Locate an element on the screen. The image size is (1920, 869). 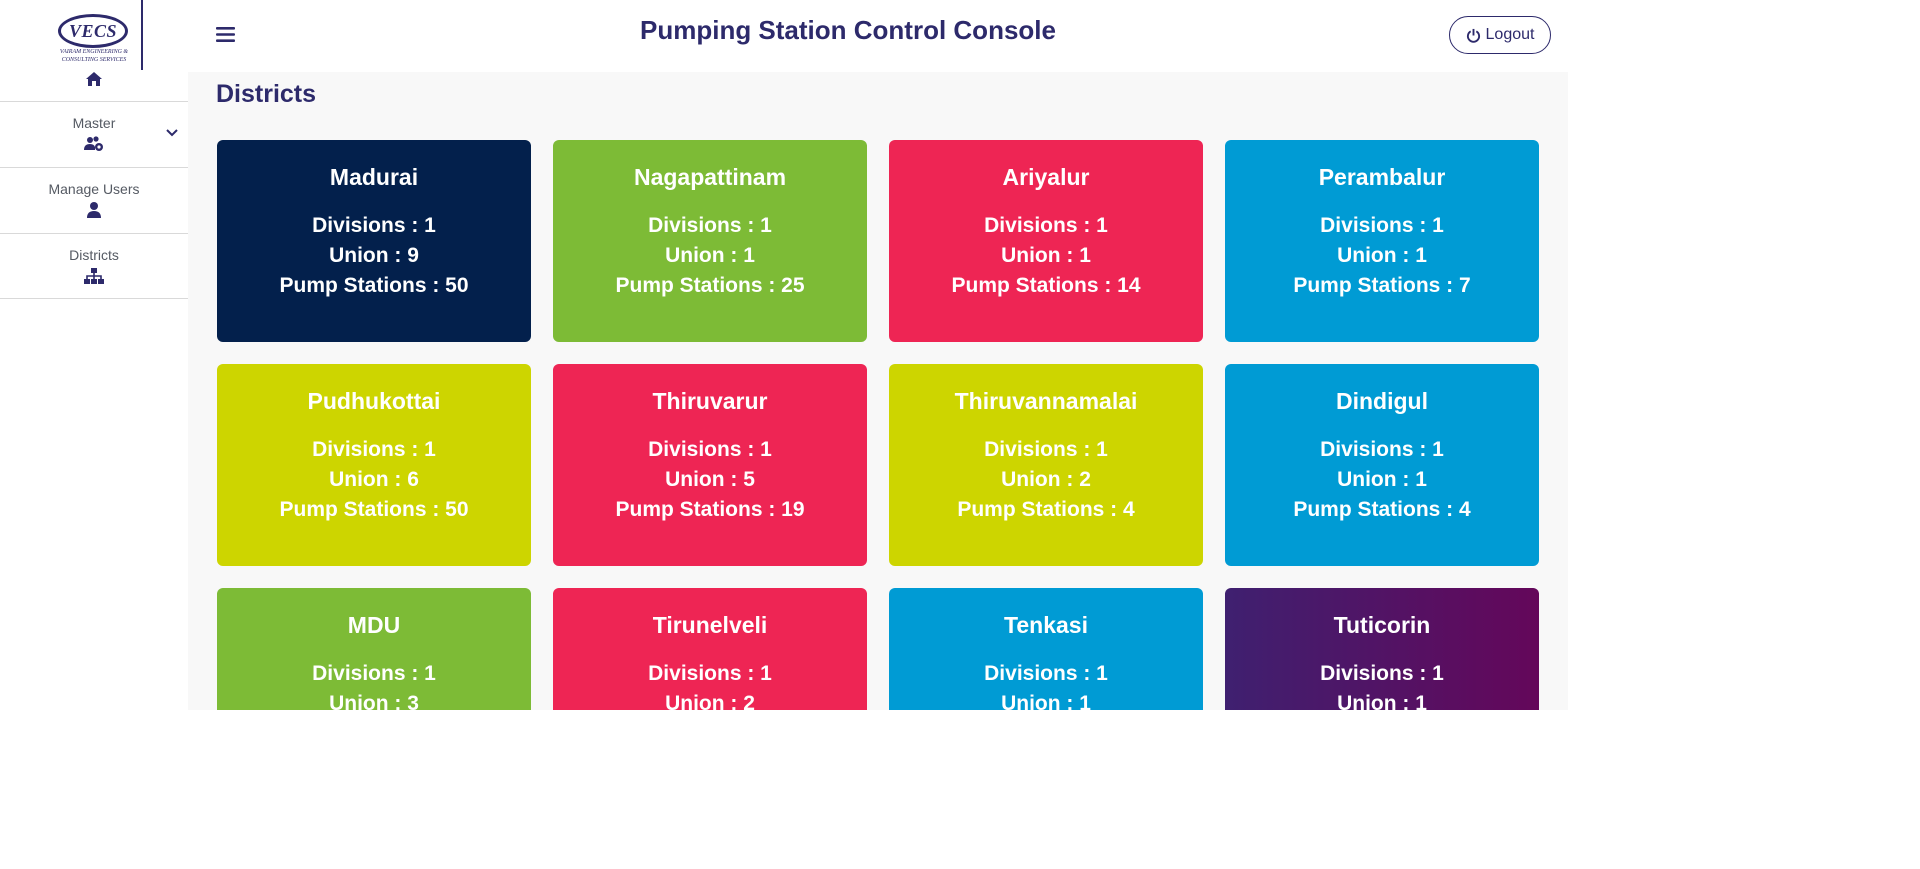
home-icon is located at coordinates (94, 79).